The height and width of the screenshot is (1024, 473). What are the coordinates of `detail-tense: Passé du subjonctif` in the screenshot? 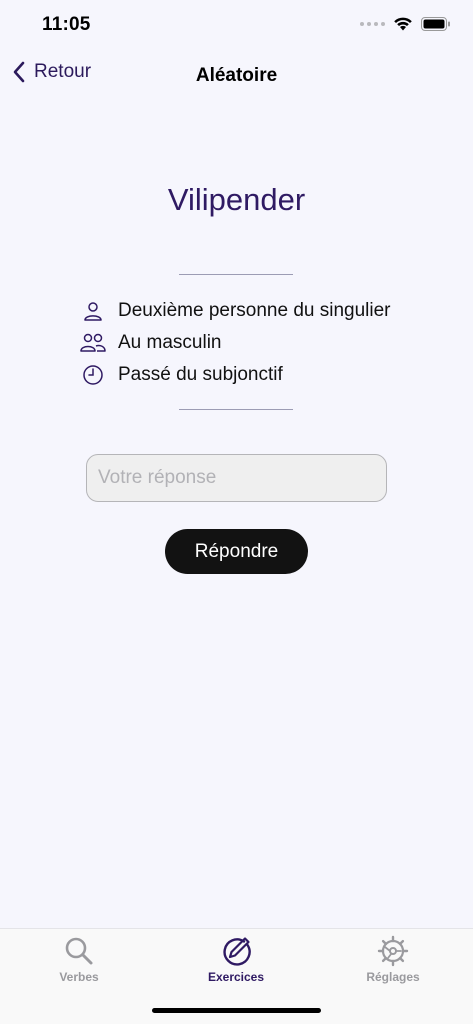 It's located at (180, 375).